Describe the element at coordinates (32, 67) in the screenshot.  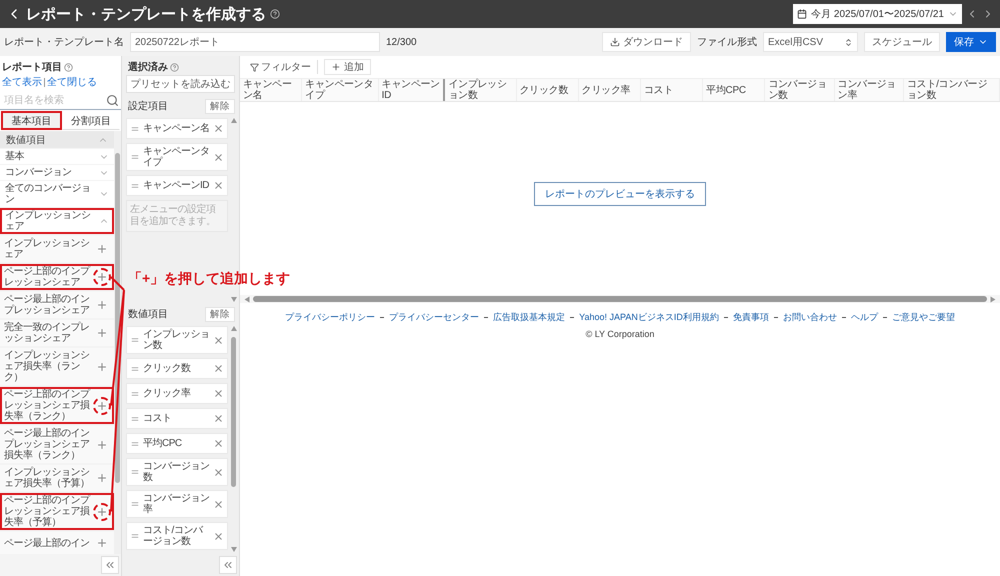
I see `report-items-title: レポート項目` at that location.